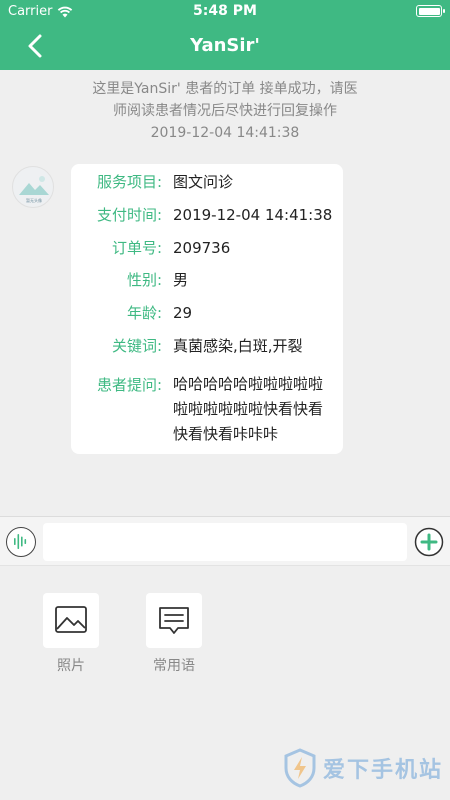 The image size is (450, 800). I want to click on watermark: 爱下手机站, so click(363, 768).